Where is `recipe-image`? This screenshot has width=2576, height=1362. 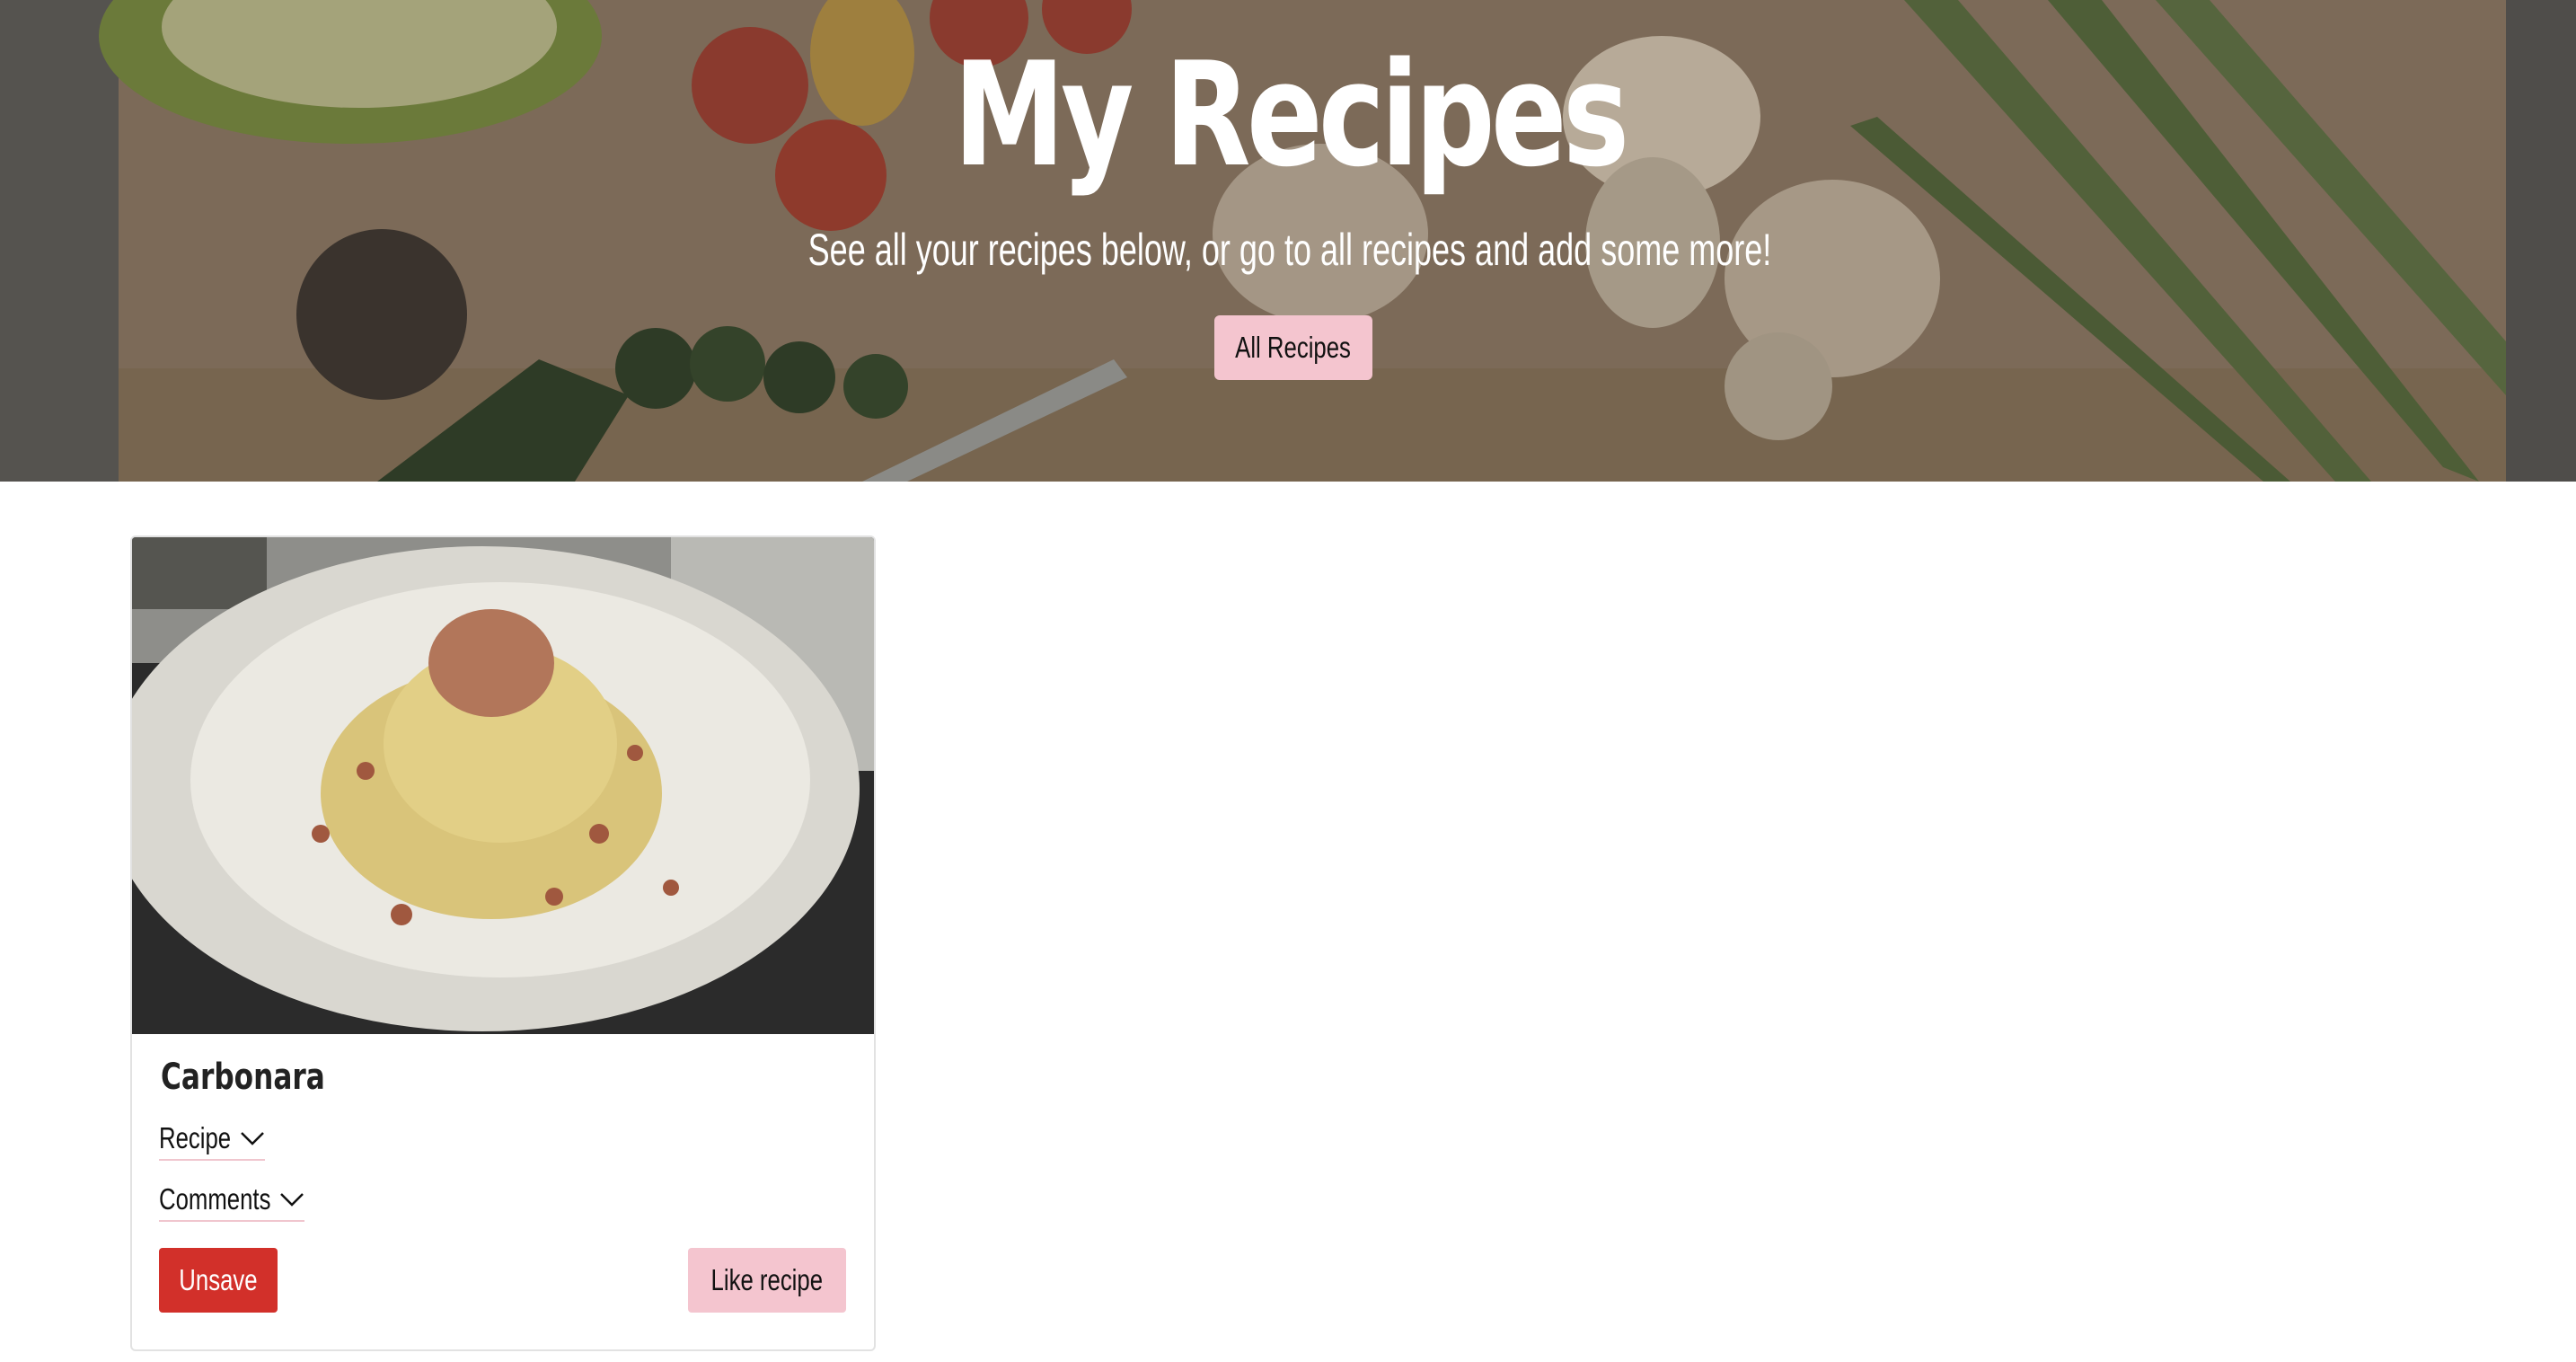
recipe-image is located at coordinates (503, 785).